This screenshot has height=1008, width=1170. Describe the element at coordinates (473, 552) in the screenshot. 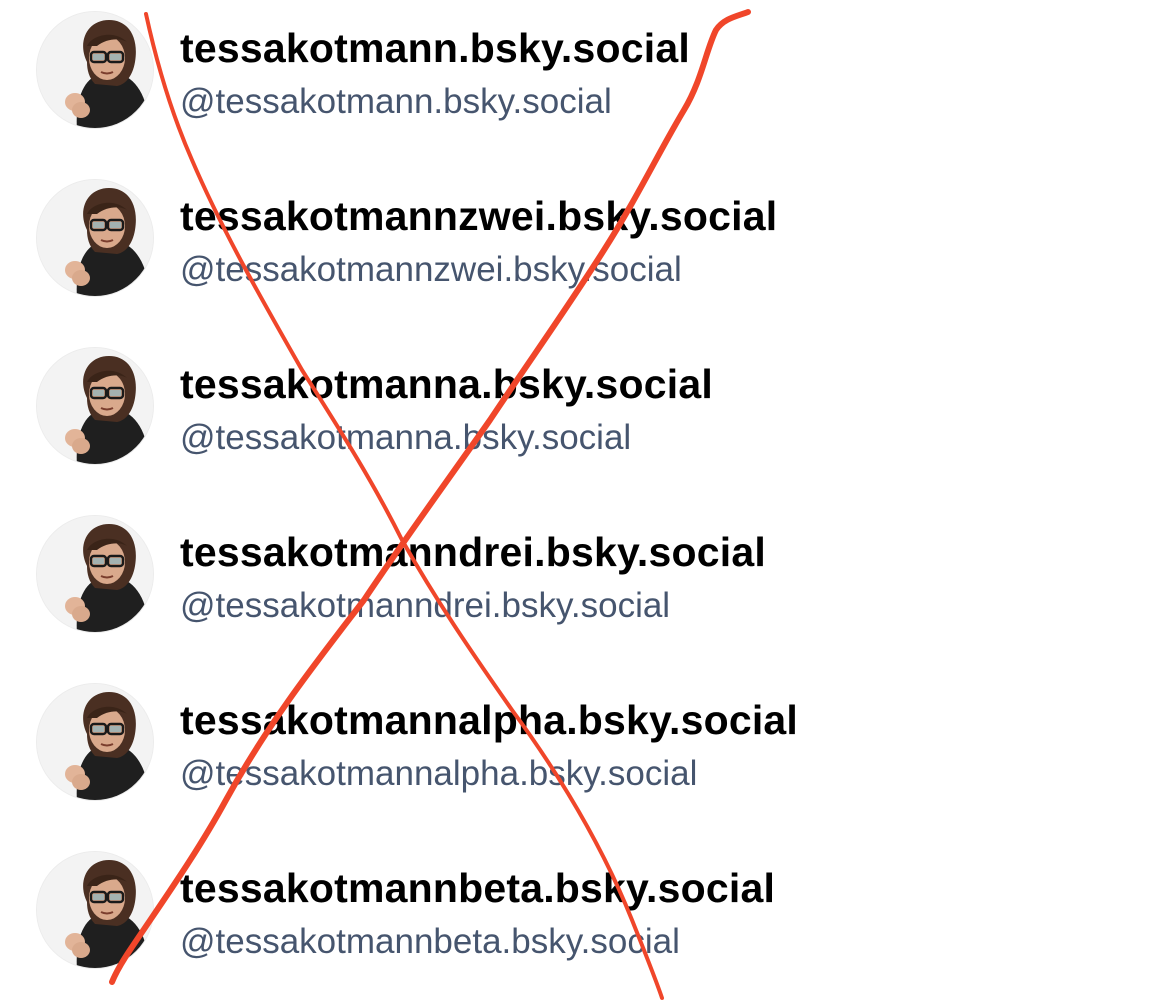

I see `account-display-name: tessakotmanndrei.bsky.social` at that location.